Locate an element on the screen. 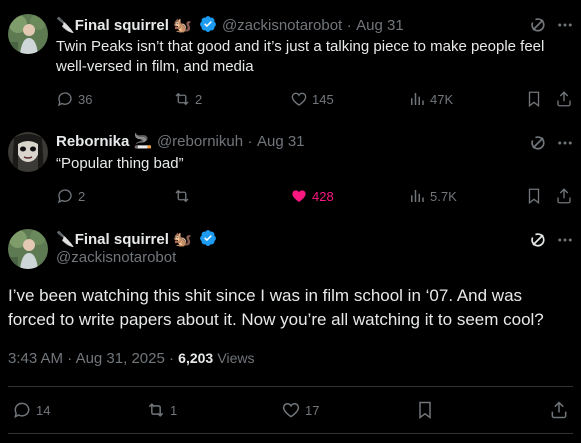  retweet-count: 1 is located at coordinates (174, 410).